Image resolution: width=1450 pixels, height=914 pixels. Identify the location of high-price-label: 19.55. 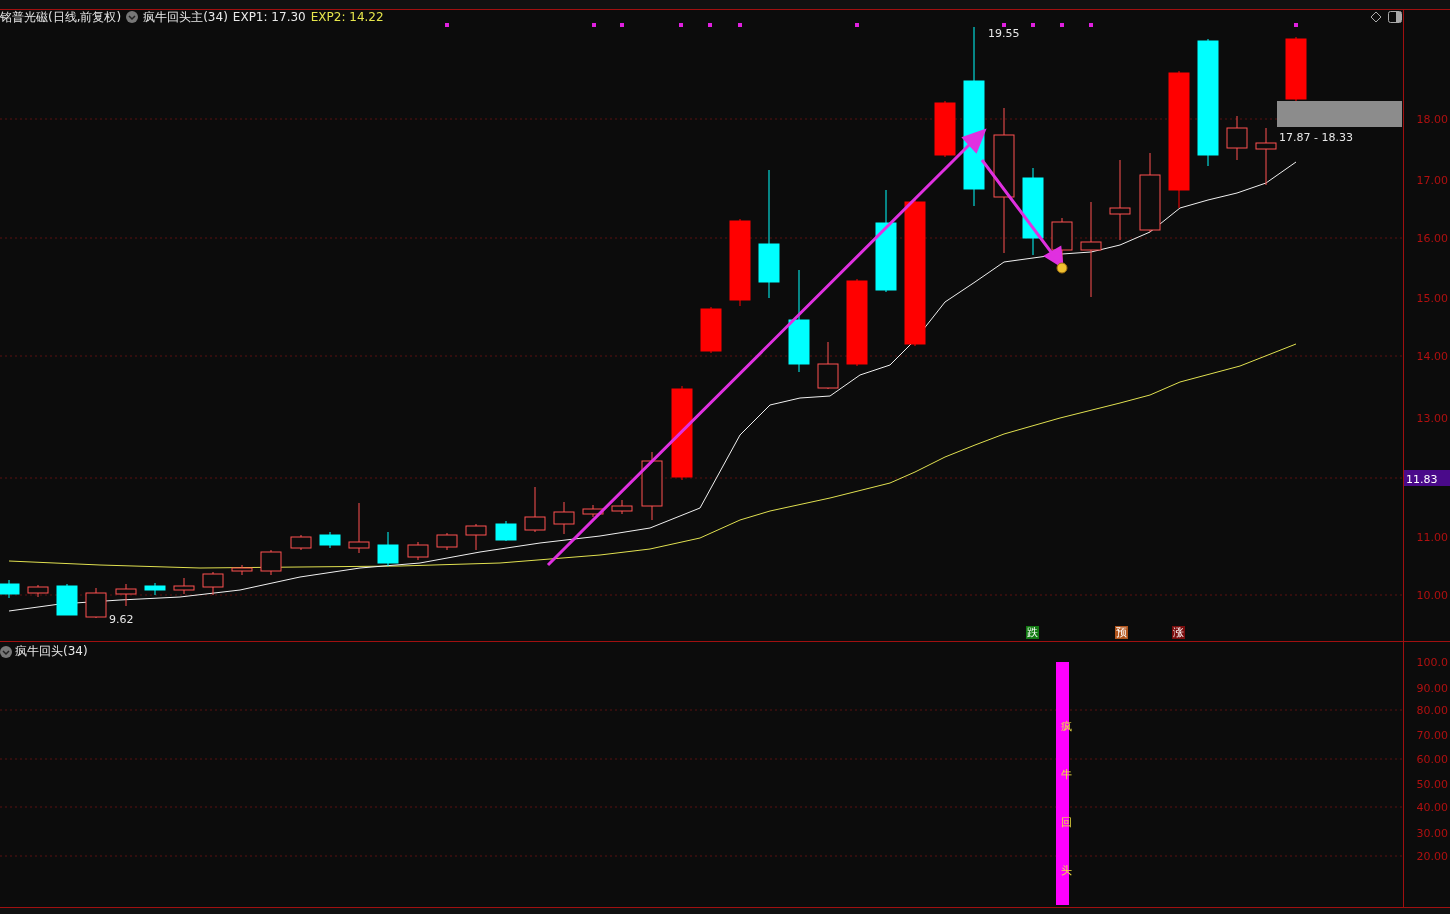
(1004, 33).